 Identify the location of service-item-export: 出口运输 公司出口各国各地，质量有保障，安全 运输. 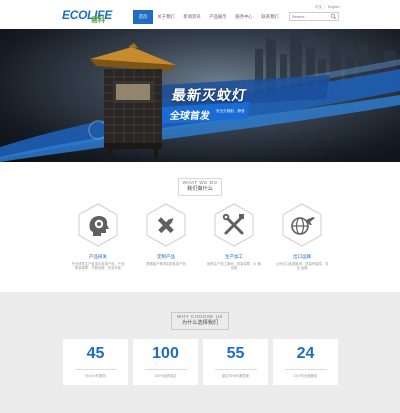
(302, 237).